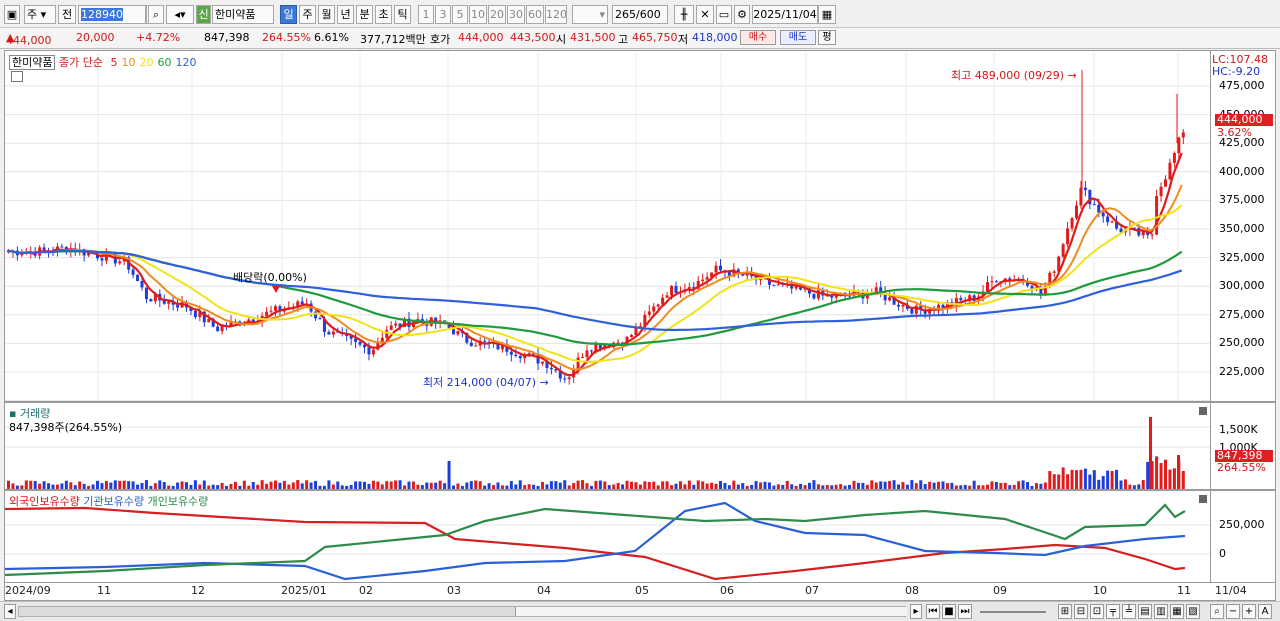 The height and width of the screenshot is (621, 1280). I want to click on full-code-button: 전, so click(67, 14).